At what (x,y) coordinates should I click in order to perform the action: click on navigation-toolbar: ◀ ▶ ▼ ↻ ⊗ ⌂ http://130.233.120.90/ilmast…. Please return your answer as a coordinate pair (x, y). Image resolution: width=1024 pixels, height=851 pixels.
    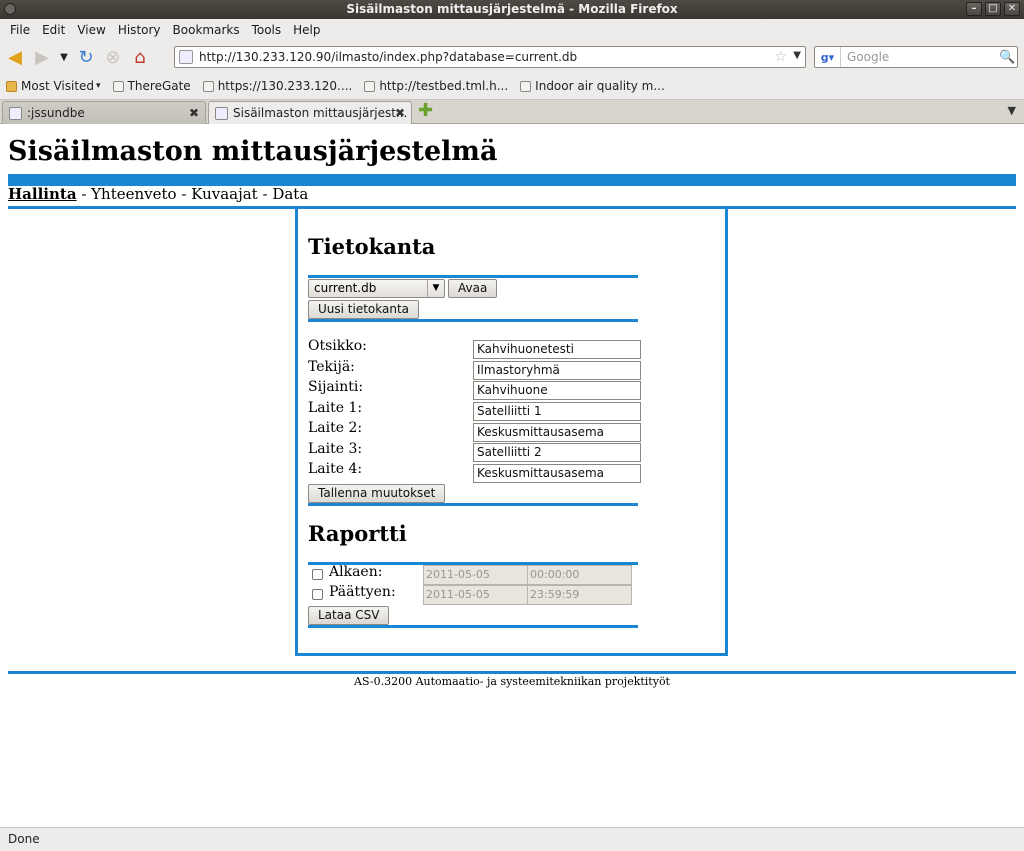
    Looking at the image, I should click on (512, 57).